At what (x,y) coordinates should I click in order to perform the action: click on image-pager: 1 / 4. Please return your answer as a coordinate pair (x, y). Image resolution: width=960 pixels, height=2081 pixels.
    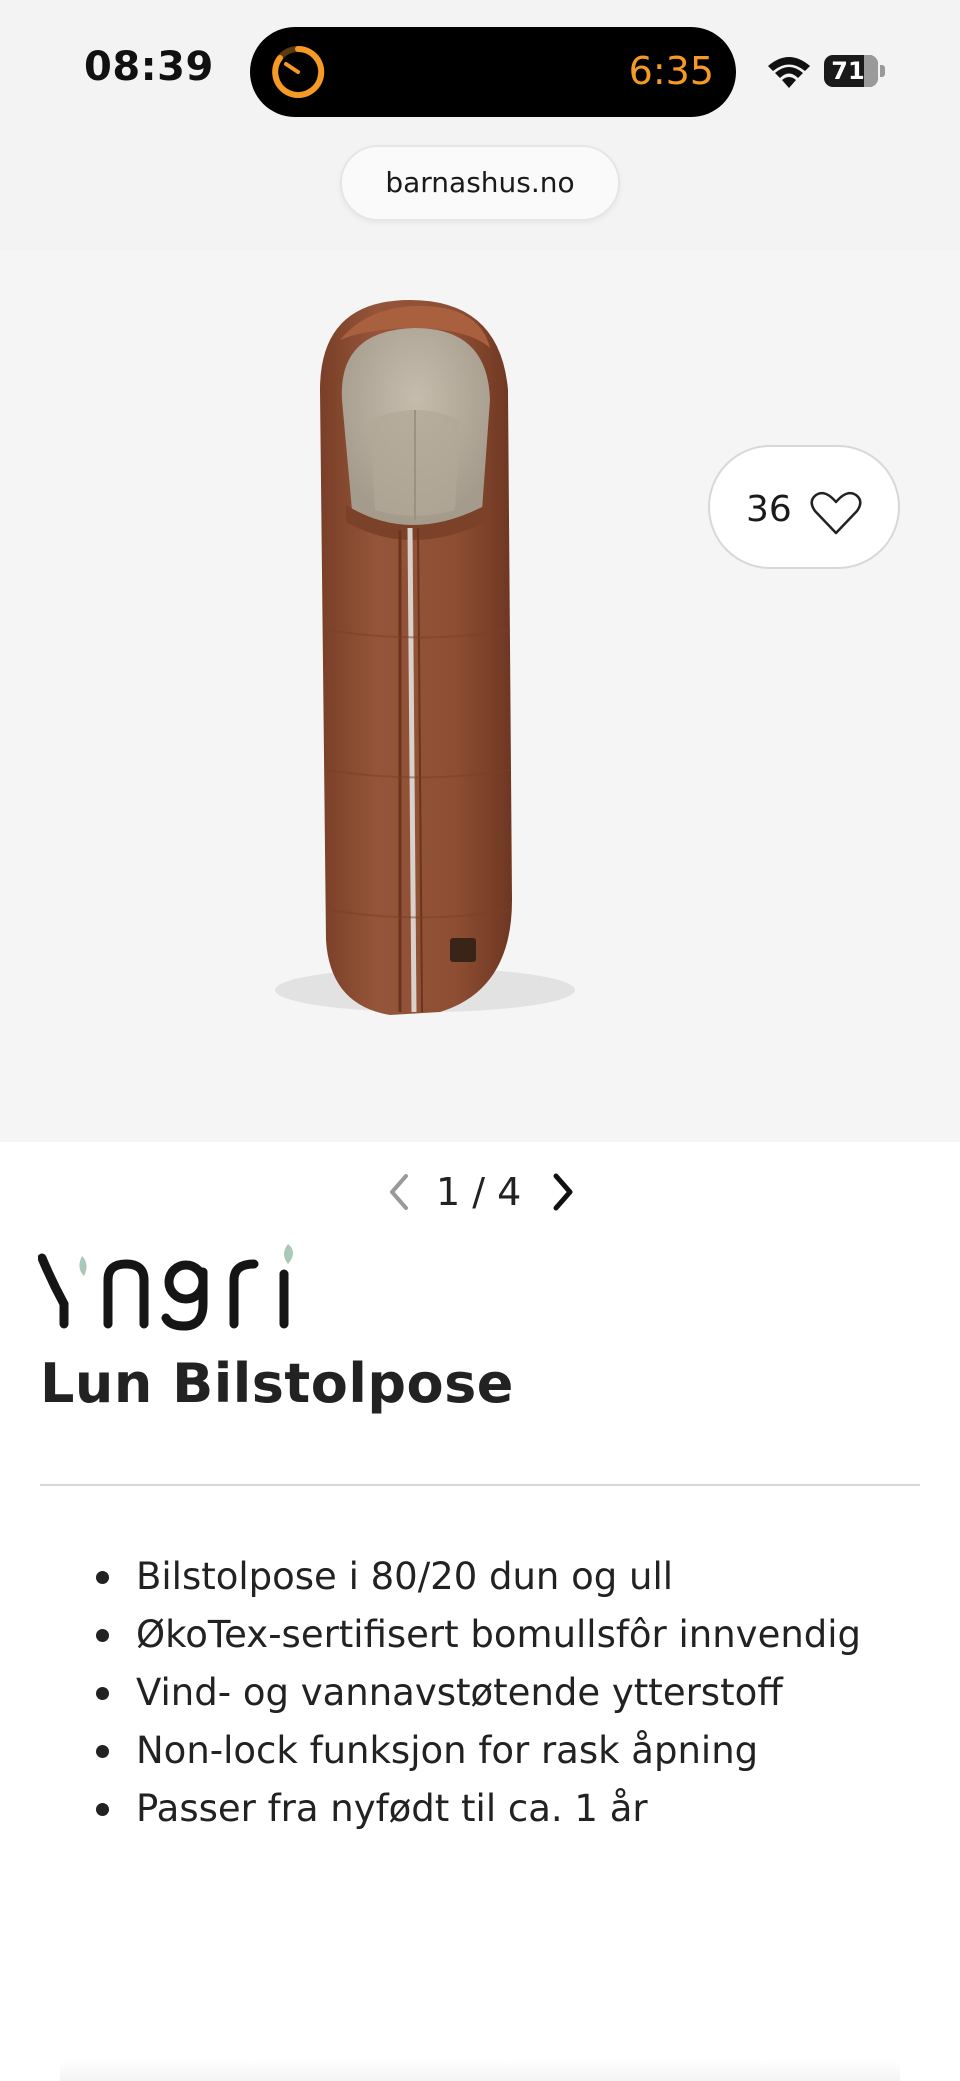
    Looking at the image, I should click on (480, 1193).